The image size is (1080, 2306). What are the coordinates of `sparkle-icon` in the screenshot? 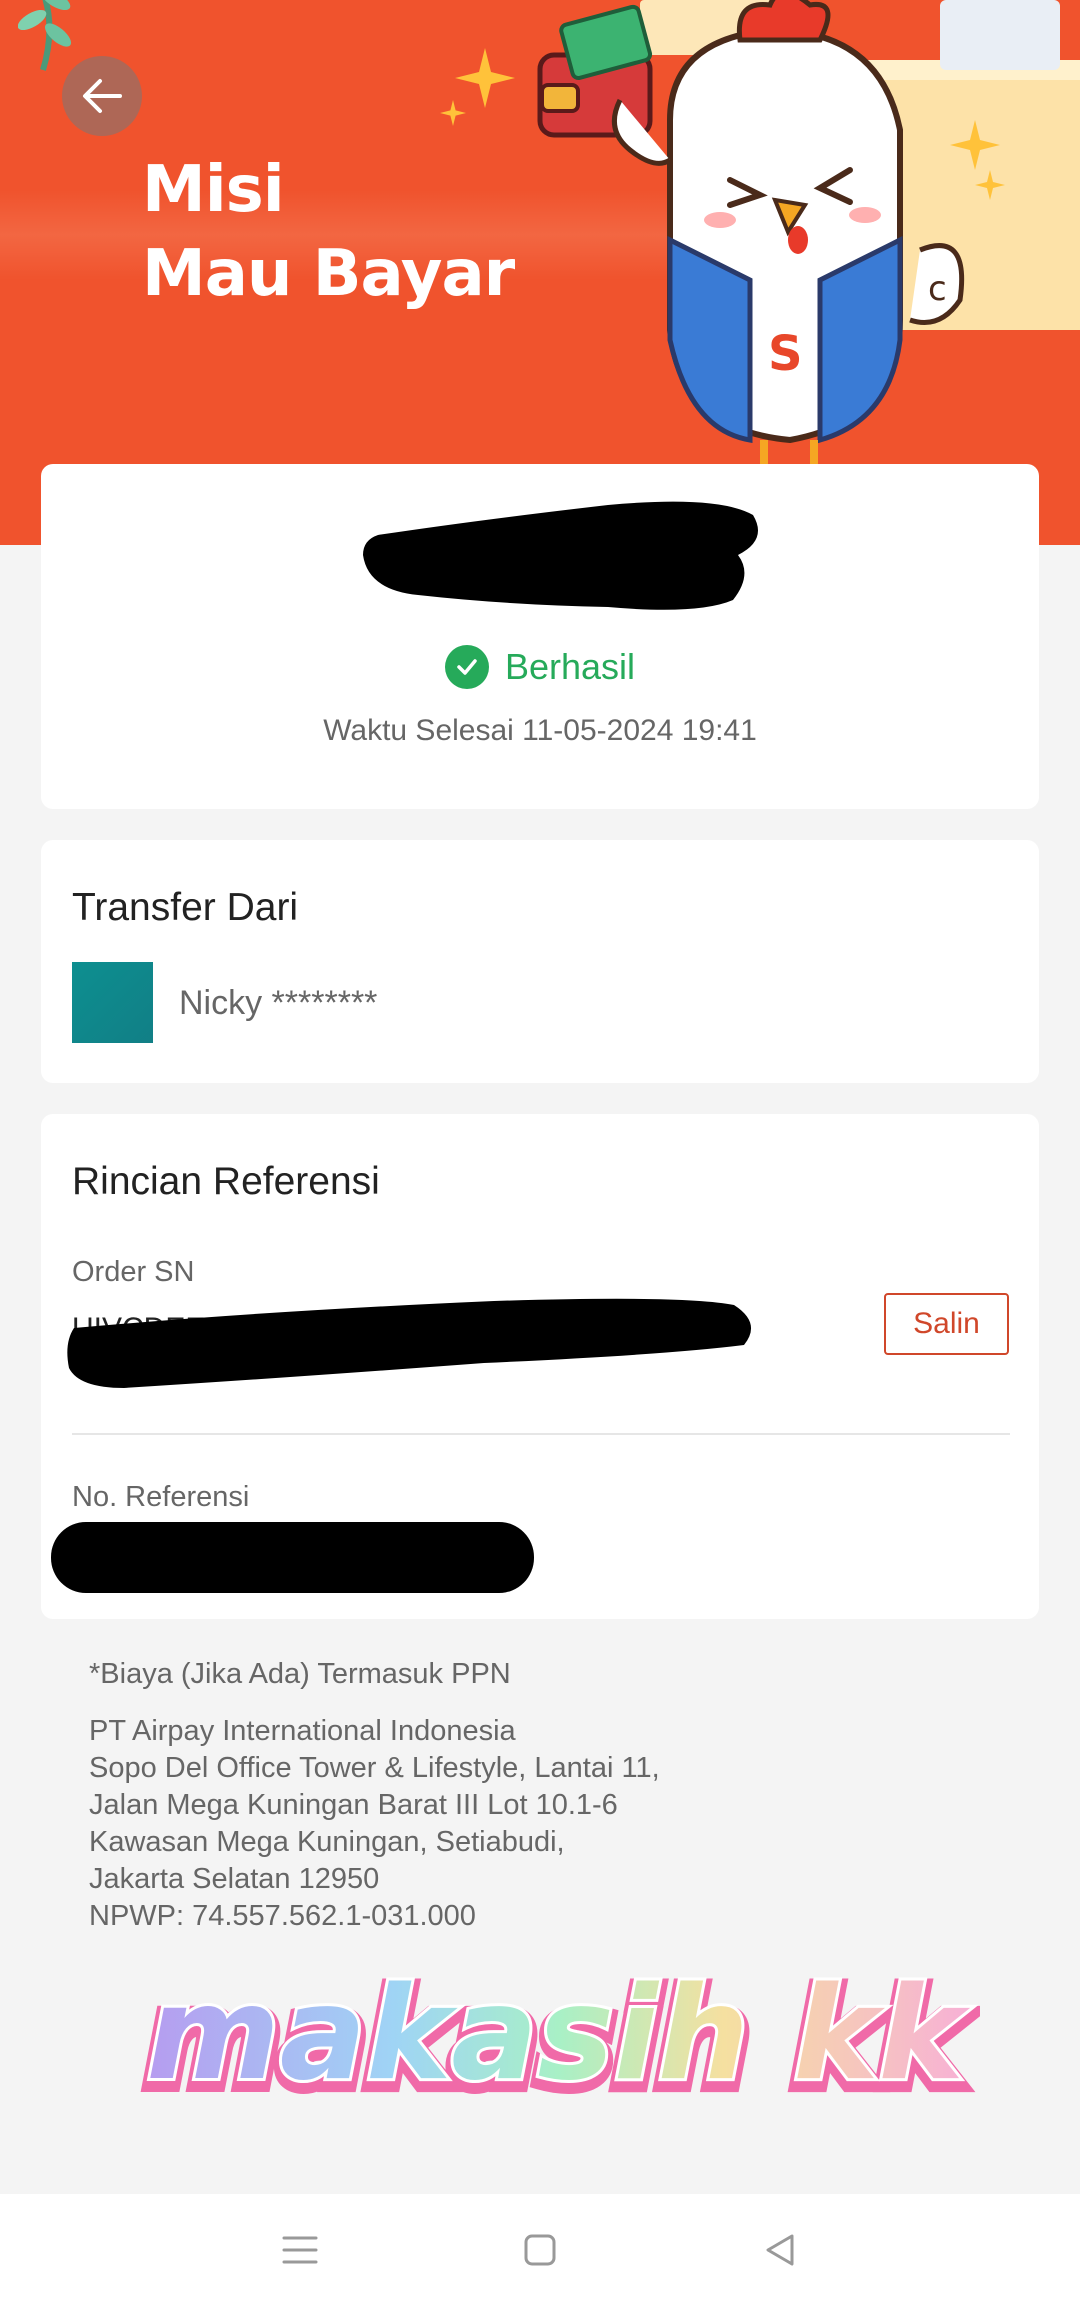 It's located at (485, 78).